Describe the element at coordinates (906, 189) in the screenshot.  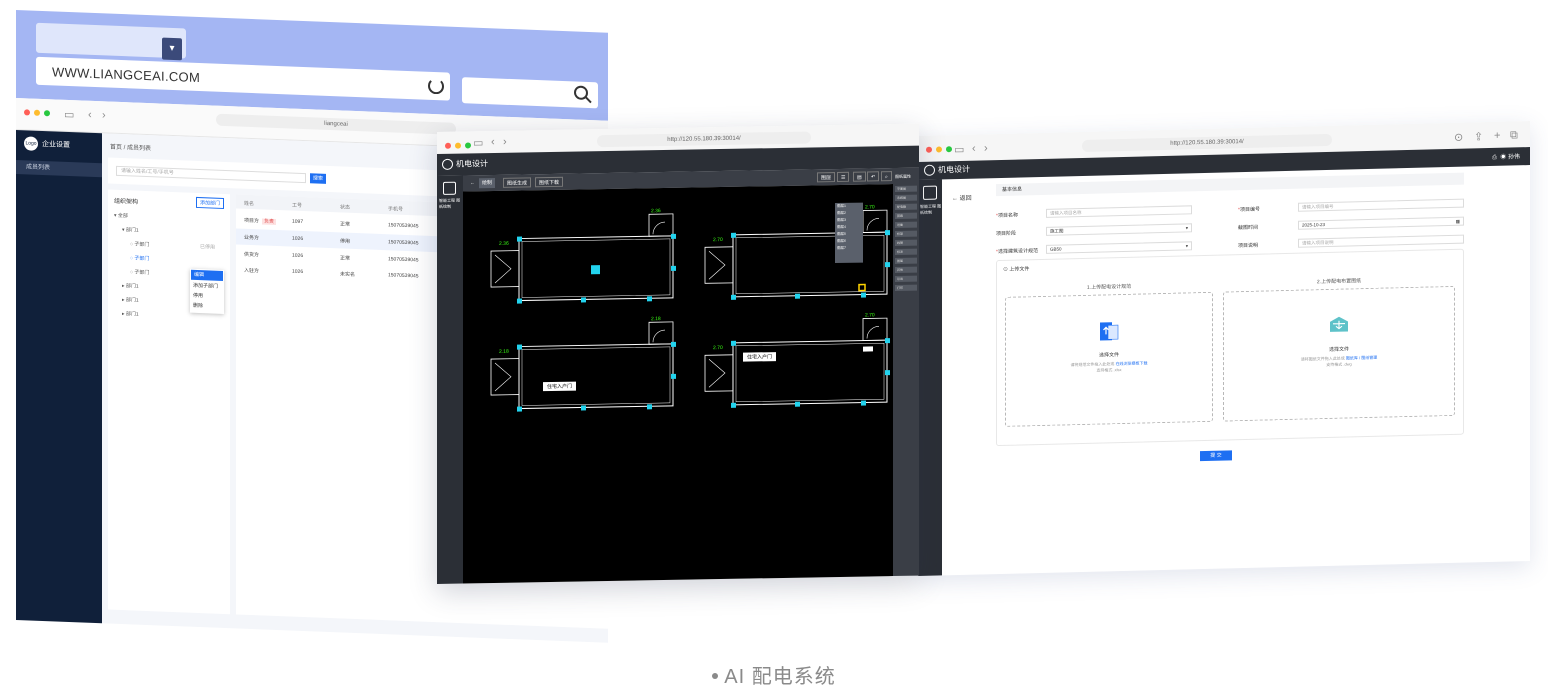
I see `panel-item: 平面图` at that location.